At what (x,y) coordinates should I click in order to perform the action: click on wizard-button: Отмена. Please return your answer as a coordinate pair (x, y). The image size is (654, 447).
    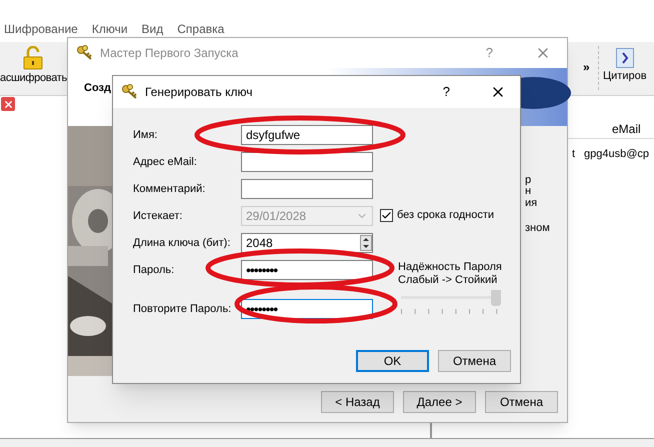
    Looking at the image, I should click on (521, 402).